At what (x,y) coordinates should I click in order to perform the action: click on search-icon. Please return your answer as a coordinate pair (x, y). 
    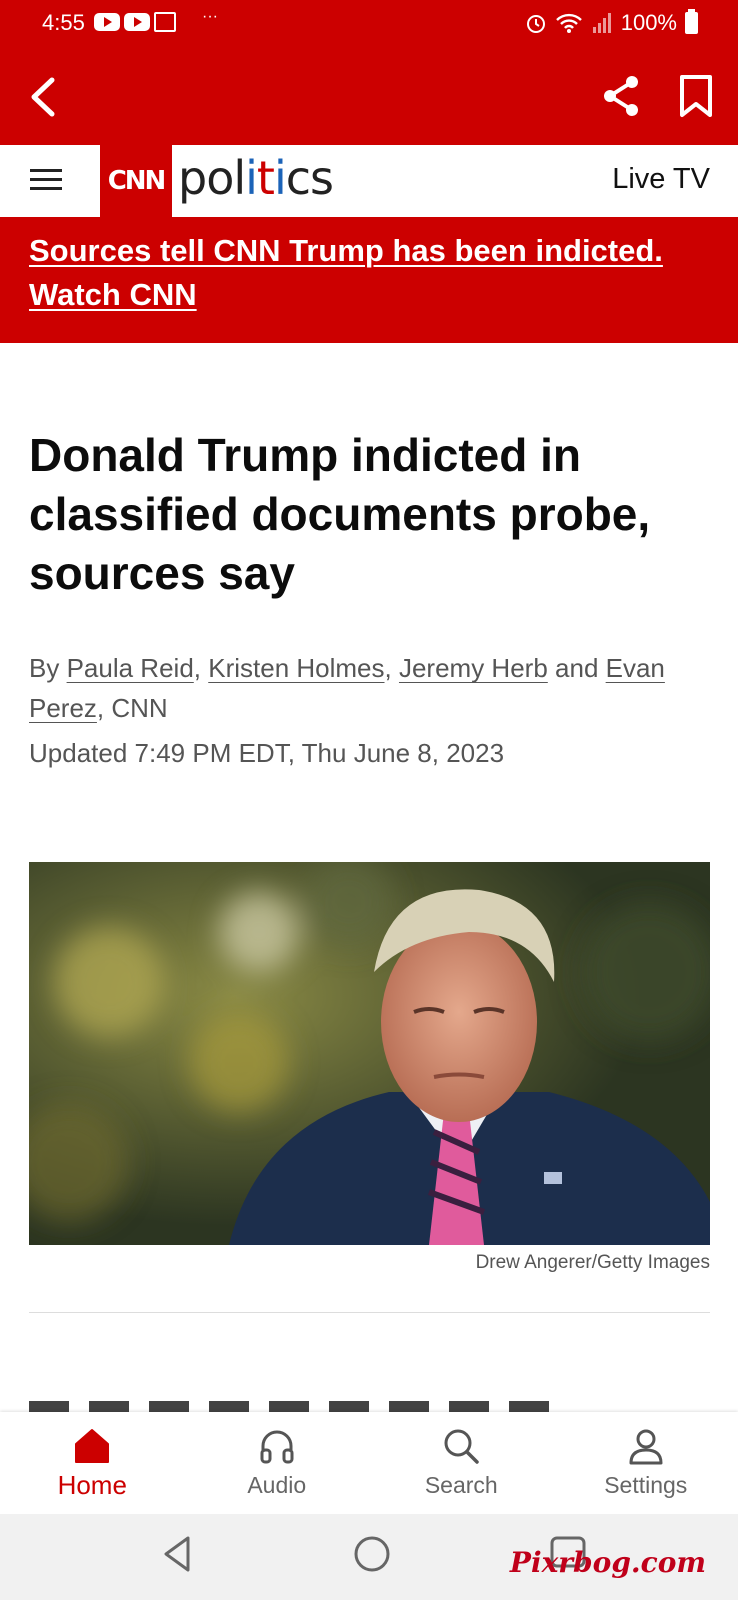
    Looking at the image, I should click on (461, 1446).